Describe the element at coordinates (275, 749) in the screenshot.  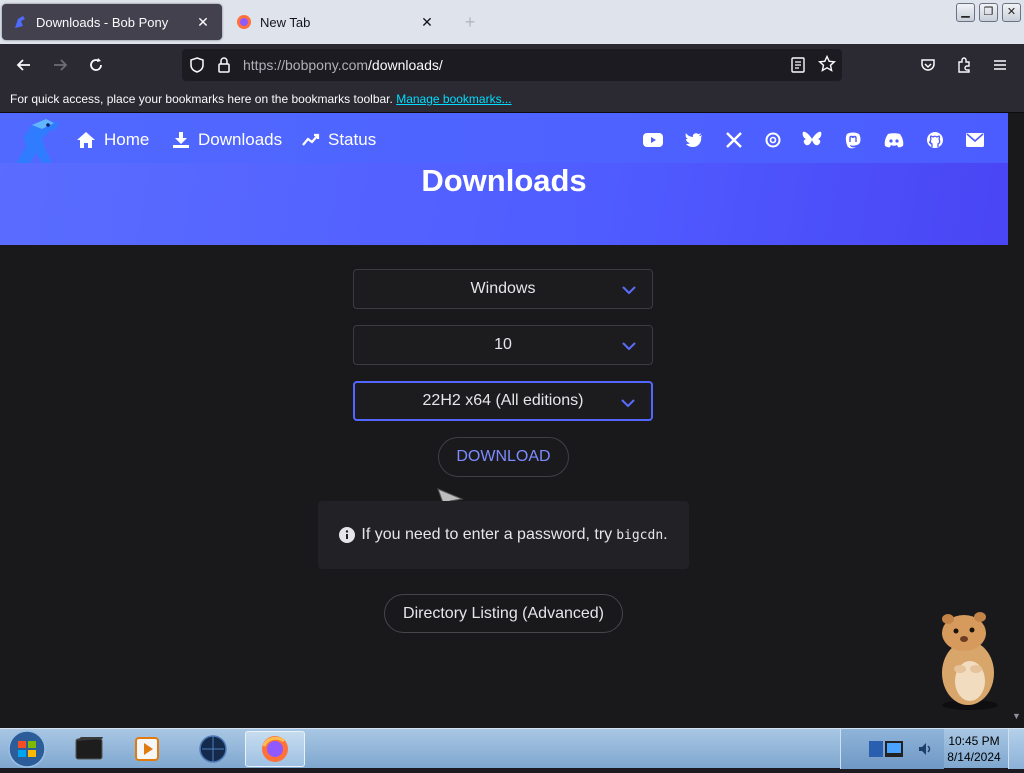
I see `taskbar-firefox-icon` at that location.